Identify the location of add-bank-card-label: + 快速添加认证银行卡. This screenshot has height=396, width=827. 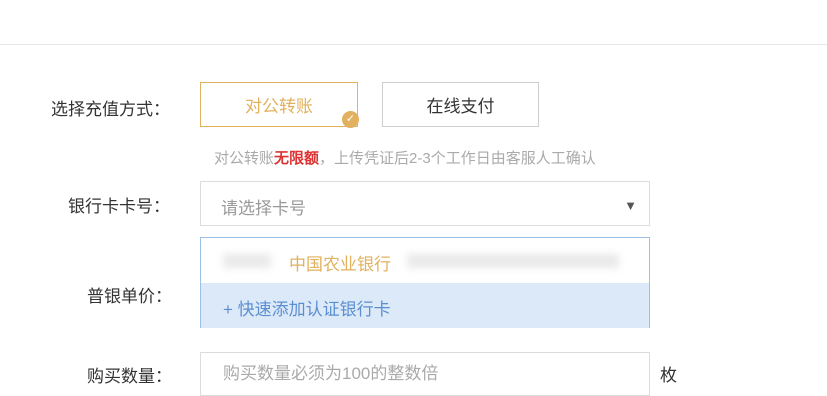
(307, 309).